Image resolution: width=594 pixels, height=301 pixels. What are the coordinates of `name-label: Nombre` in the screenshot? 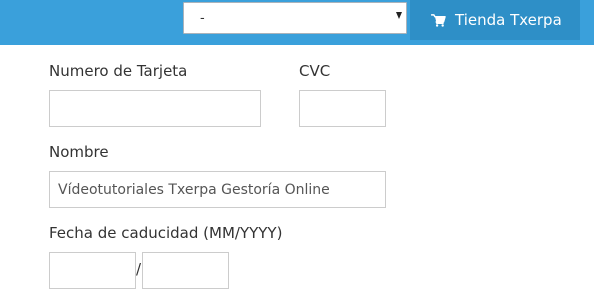 It's located at (79, 152).